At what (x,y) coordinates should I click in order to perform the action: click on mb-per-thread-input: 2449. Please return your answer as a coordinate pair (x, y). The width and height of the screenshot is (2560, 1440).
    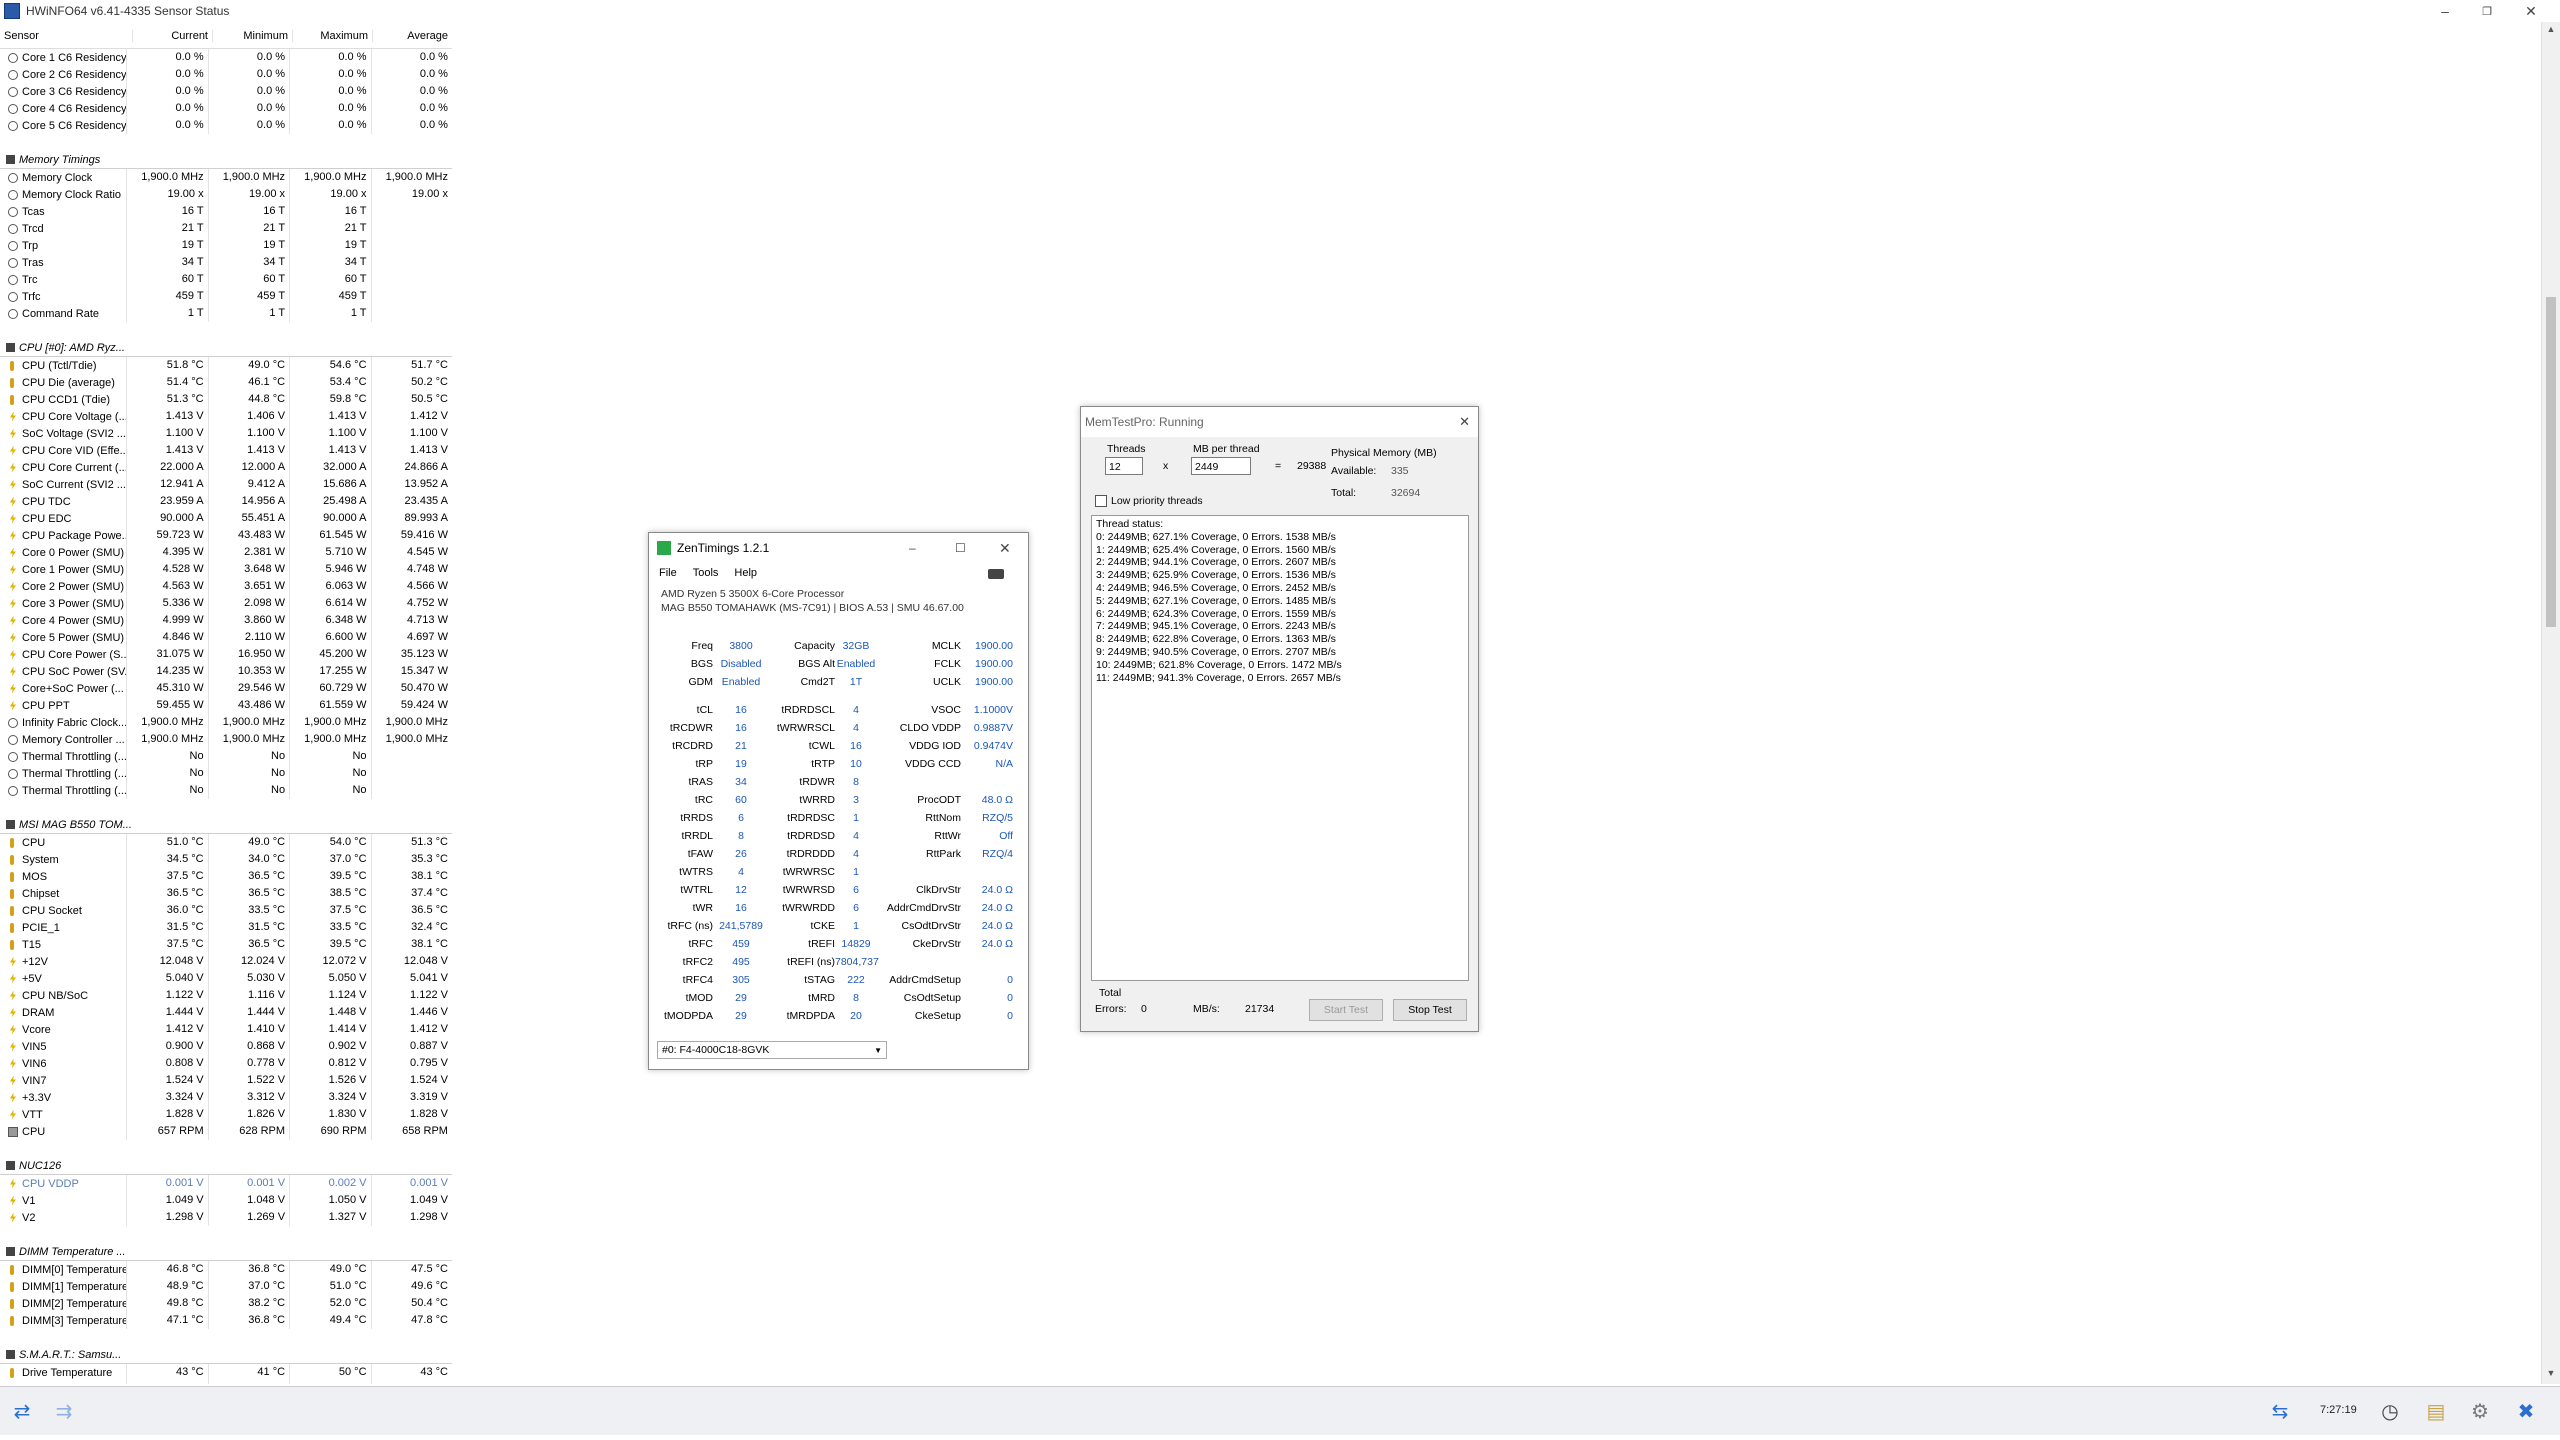
    Looking at the image, I should click on (1221, 466).